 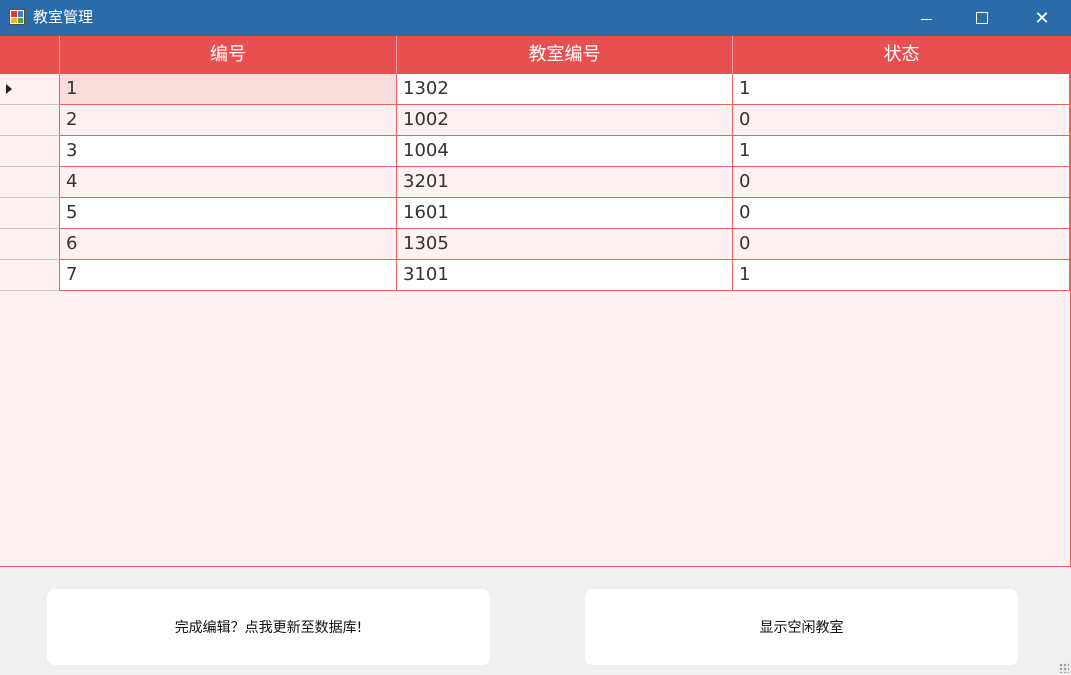 I want to click on cell-id: 6, so click(x=228, y=244).